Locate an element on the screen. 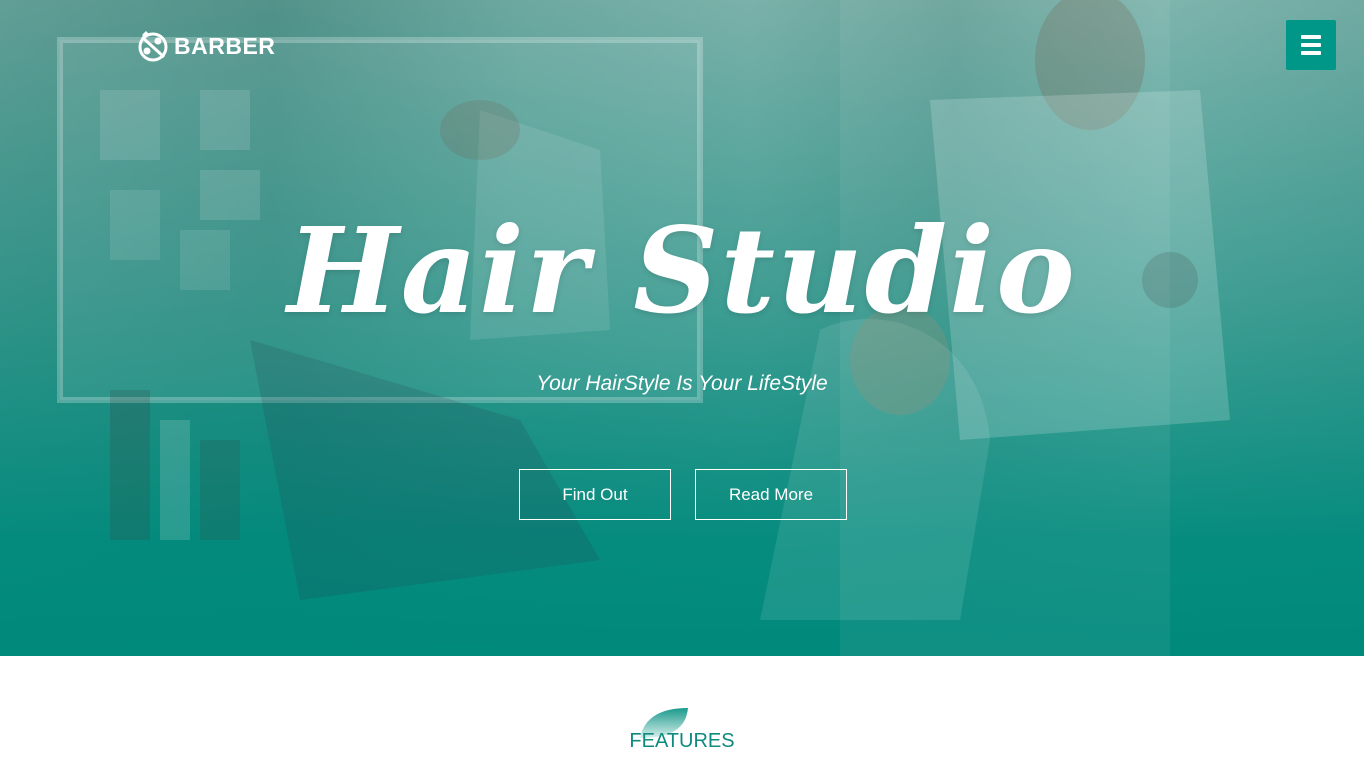 The height and width of the screenshot is (767, 1364). hero-tagline: Your HairStyle Is Your LifeStyle is located at coordinates (682, 383).